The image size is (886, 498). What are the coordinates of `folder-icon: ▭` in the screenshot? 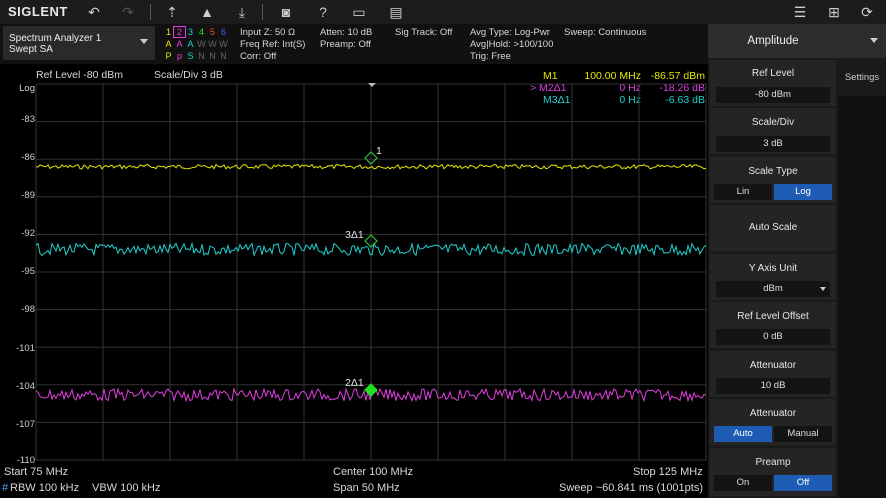 It's located at (359, 12).